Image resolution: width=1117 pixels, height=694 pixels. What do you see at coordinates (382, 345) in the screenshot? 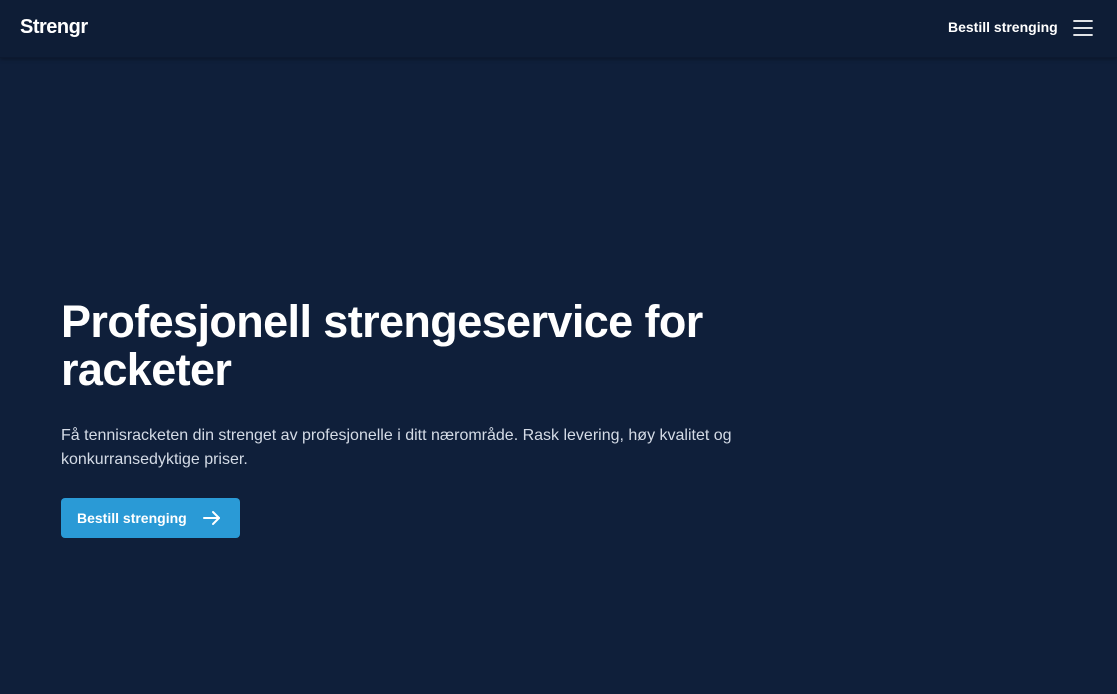
I see `hero-title: Profesjonell strengeservice for racketer` at bounding box center [382, 345].